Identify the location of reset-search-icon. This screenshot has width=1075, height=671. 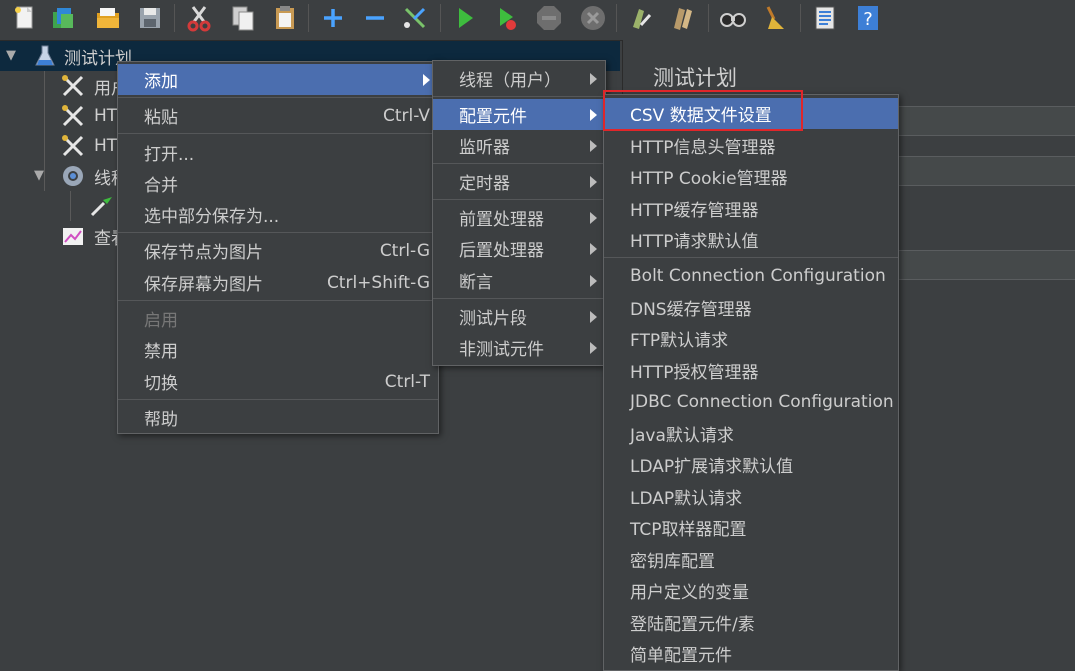
(775, 18).